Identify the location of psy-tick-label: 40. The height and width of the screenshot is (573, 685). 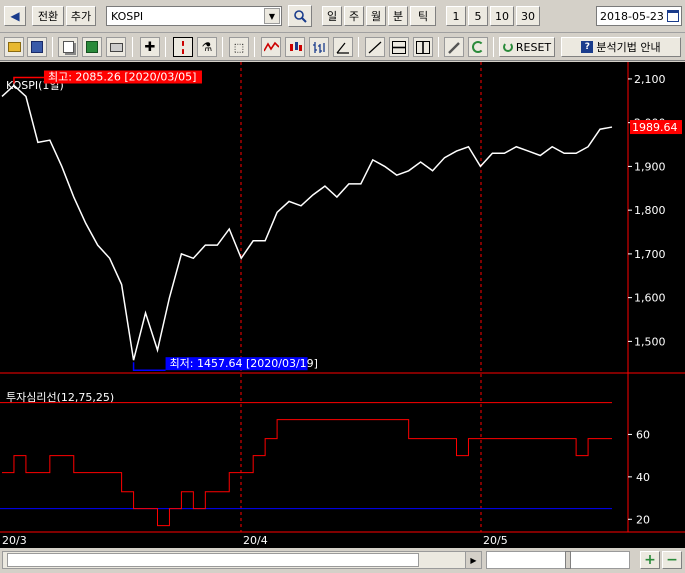
(643, 477).